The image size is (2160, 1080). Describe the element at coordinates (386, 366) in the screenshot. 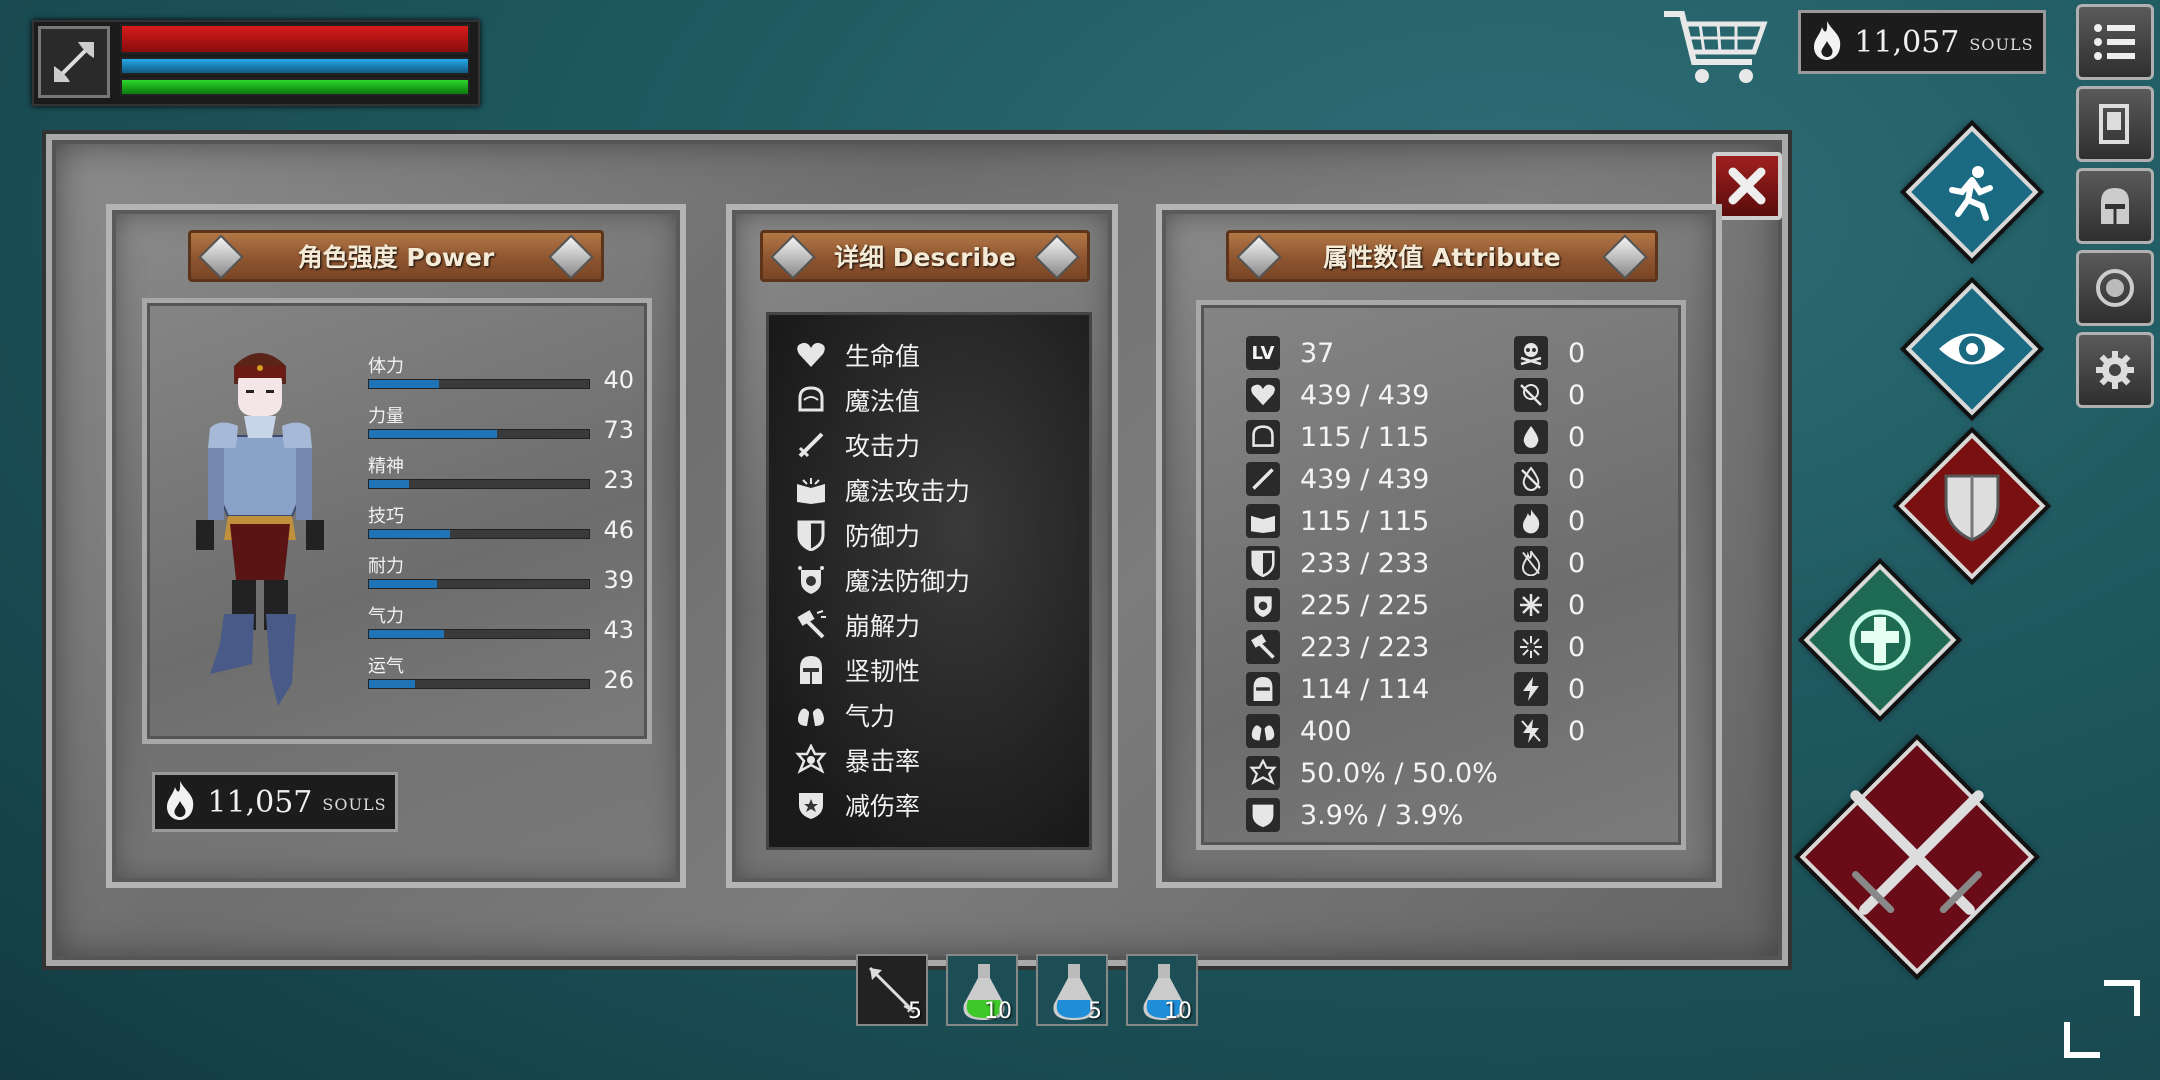

I see `stat-name: 体力` at that location.